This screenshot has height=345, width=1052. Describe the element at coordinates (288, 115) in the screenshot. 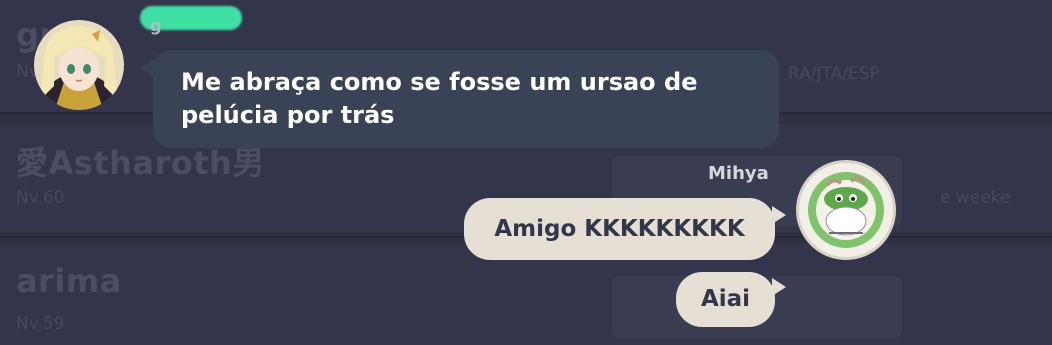

I see `message-text: pelúcia por trás` at that location.